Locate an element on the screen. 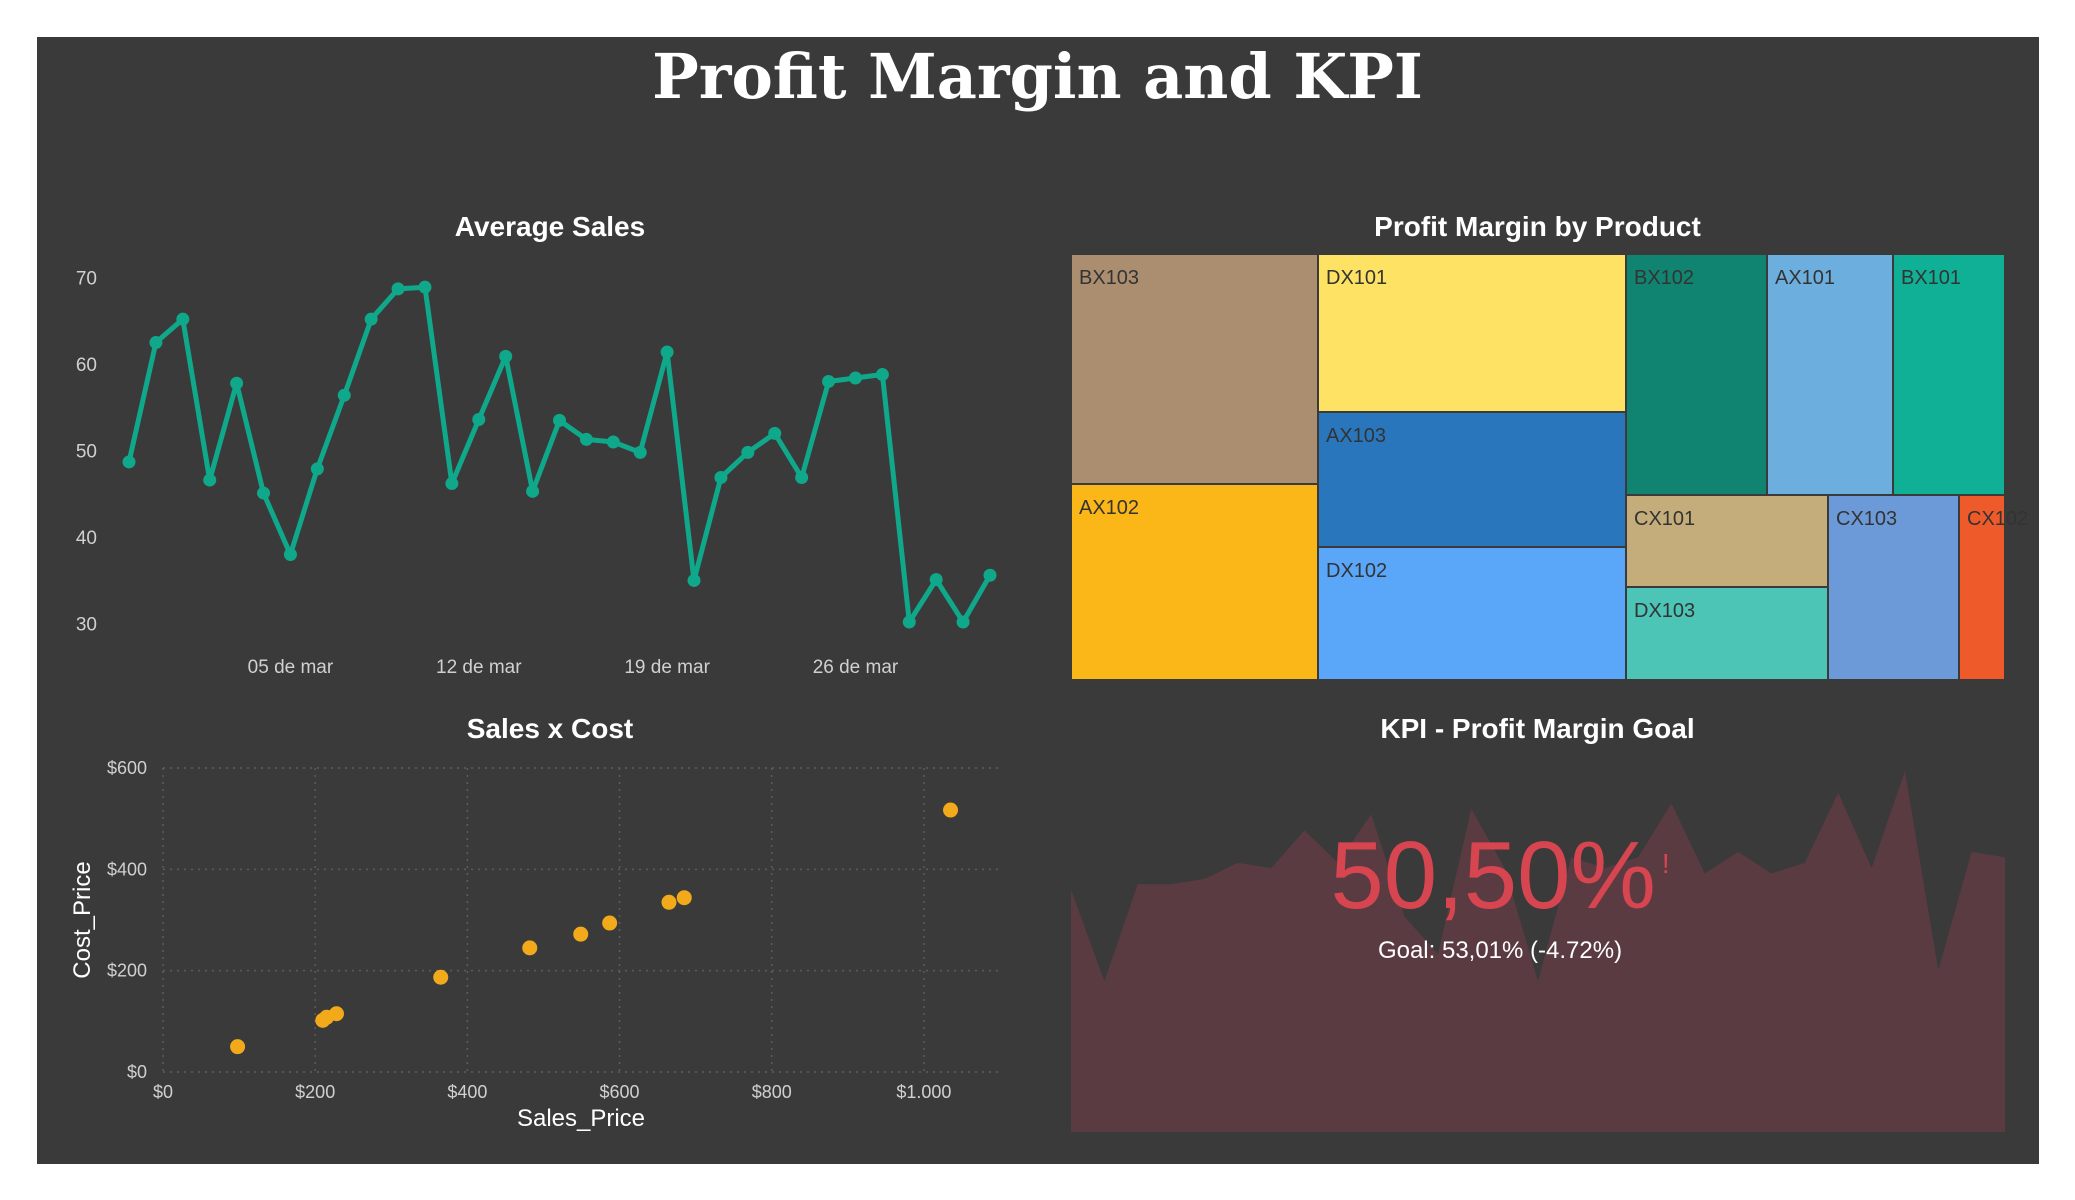 The height and width of the screenshot is (1200, 2075). kpi-value: 50,50%! is located at coordinates (1500, 876).